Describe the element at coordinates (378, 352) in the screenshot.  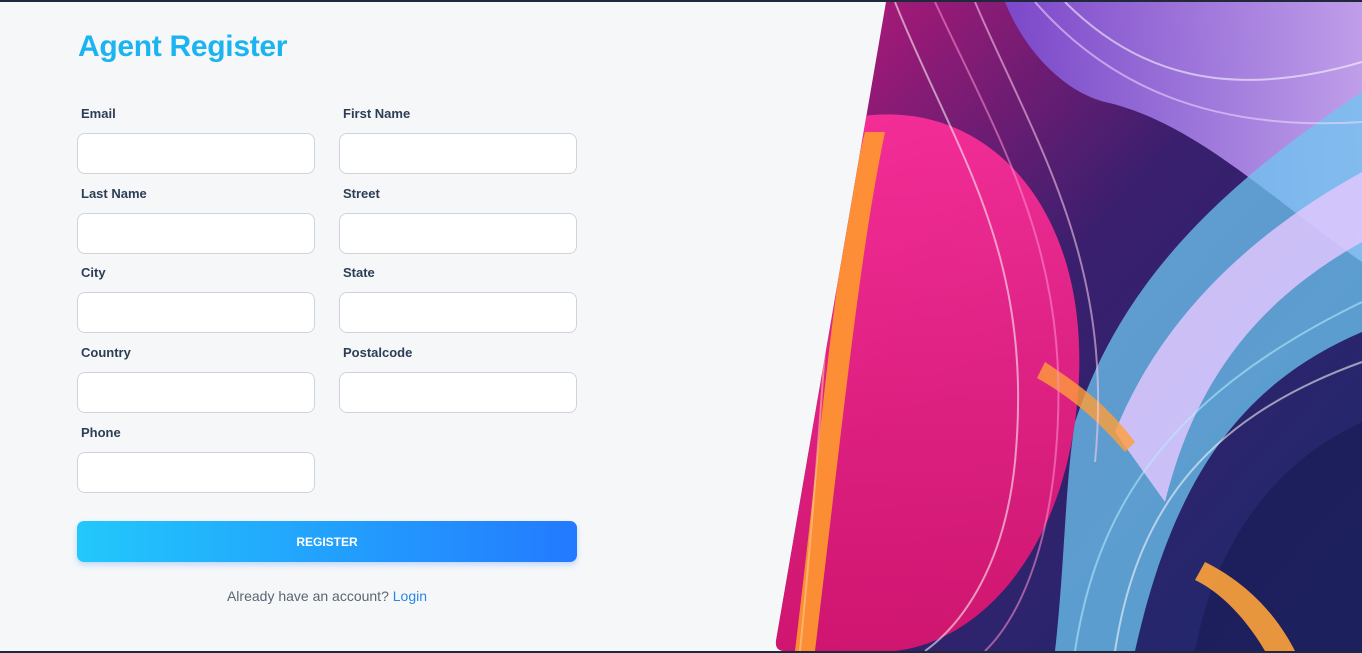
I see `postalcode-label: Postalcode` at that location.